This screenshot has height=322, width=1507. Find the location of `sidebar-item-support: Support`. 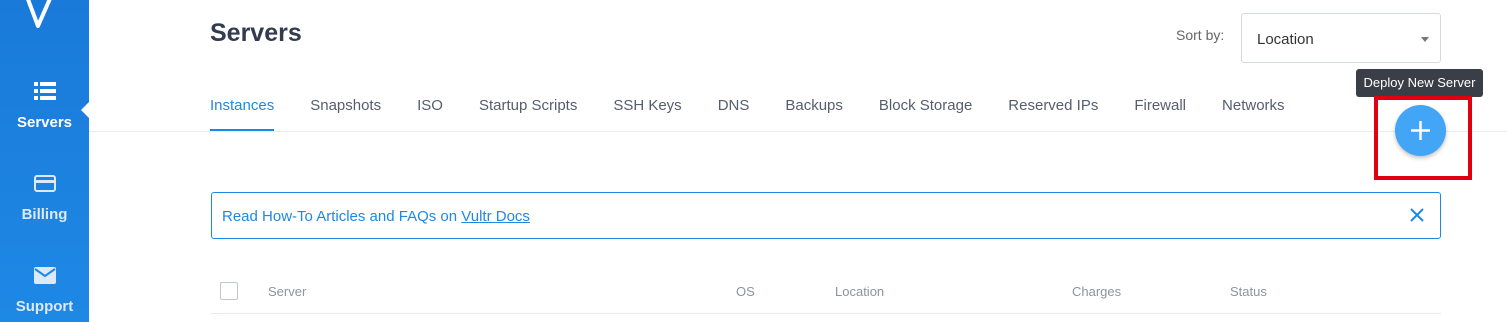

sidebar-item-support: Support is located at coordinates (44, 291).